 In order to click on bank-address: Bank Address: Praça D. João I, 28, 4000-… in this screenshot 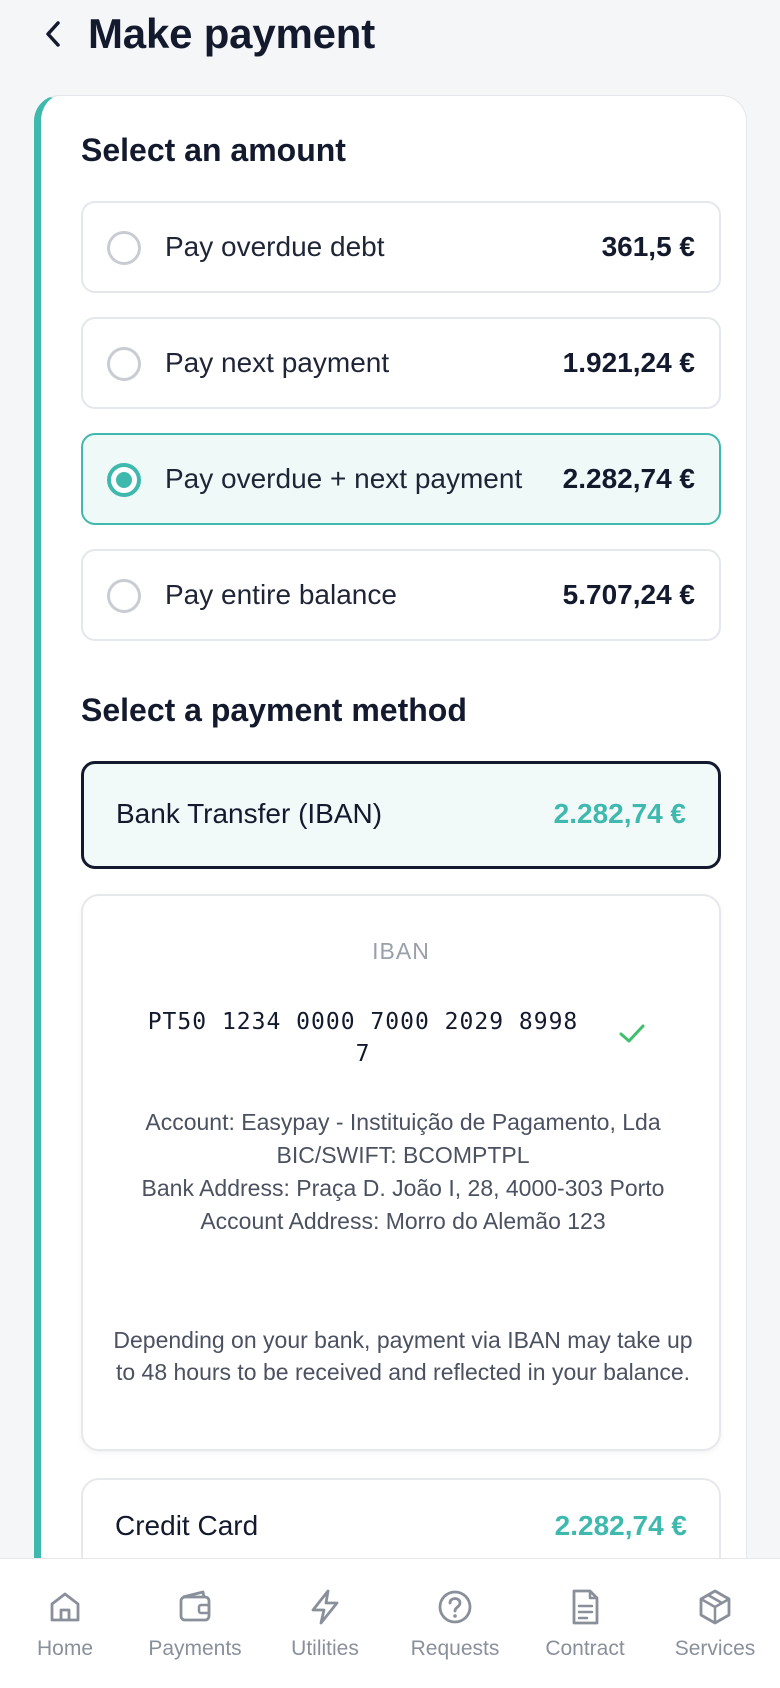, I will do `click(403, 1188)`.